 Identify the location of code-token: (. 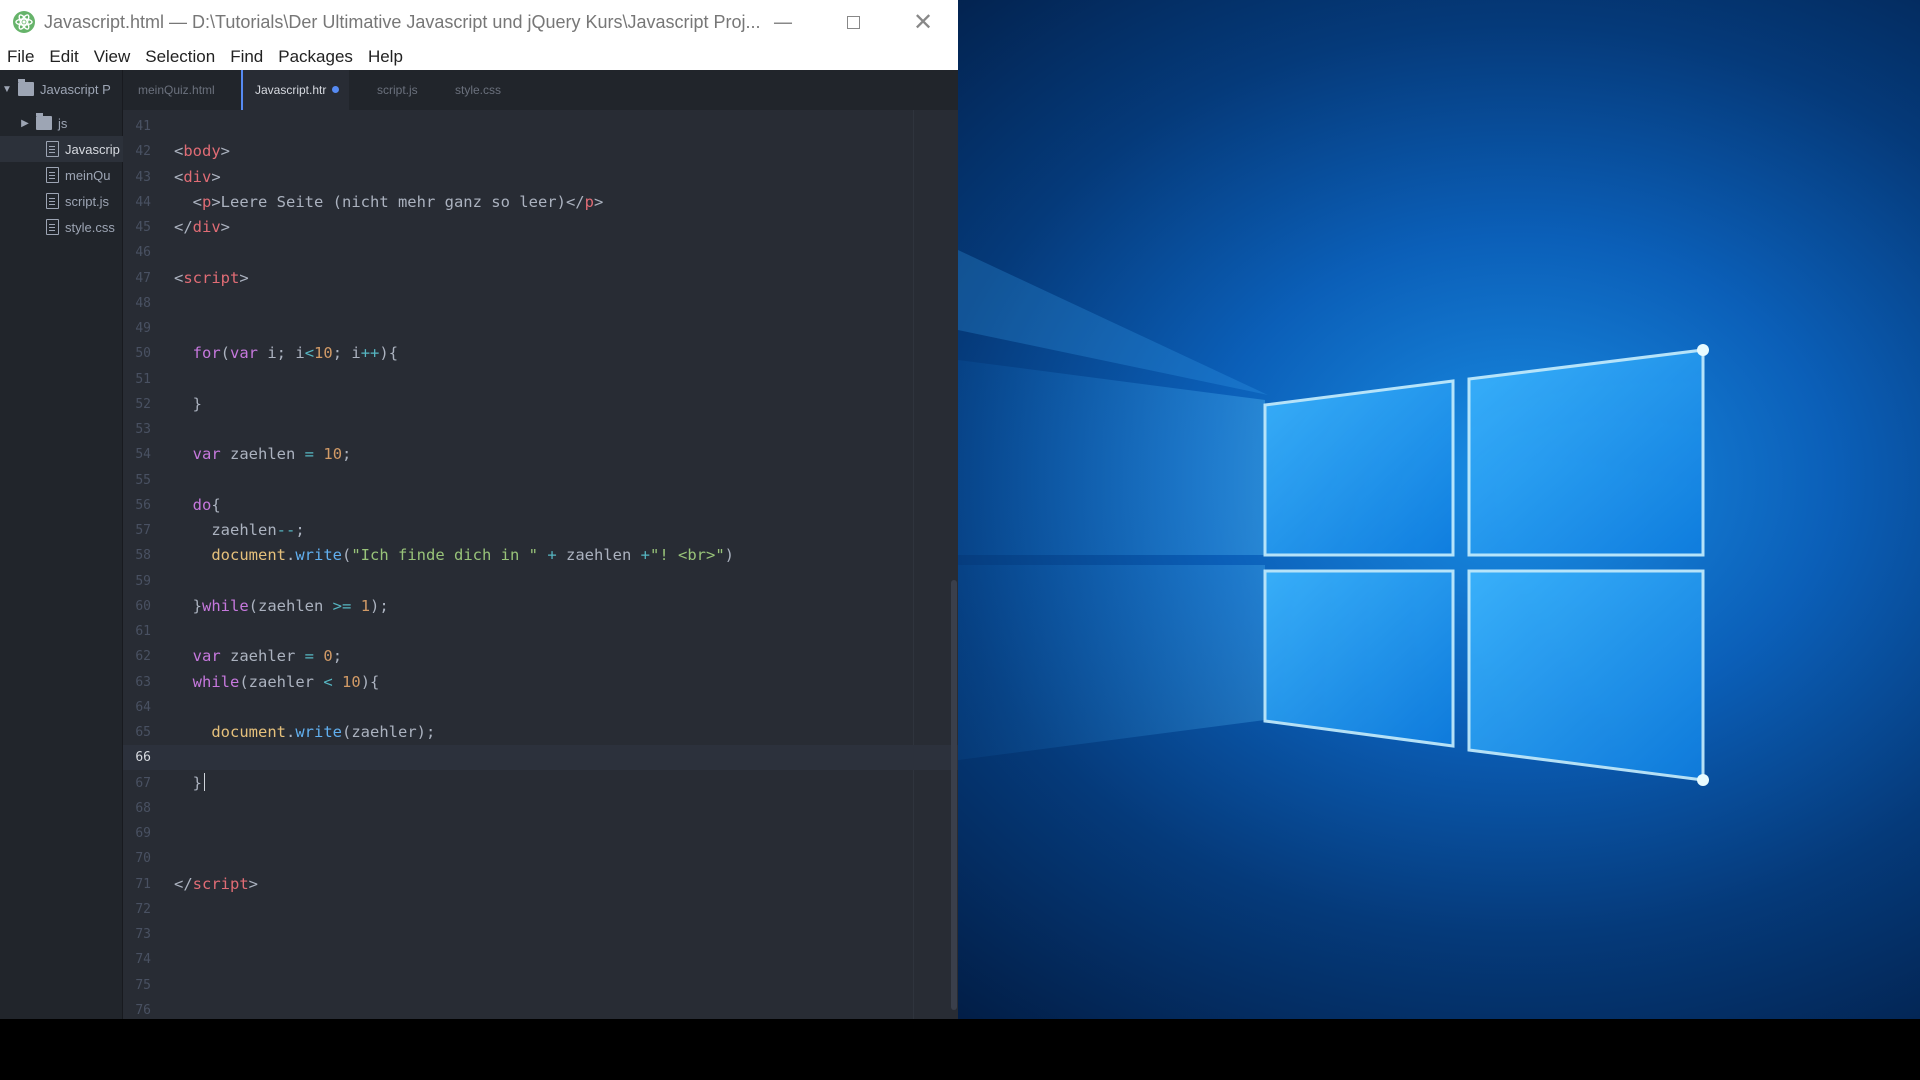
(225, 353).